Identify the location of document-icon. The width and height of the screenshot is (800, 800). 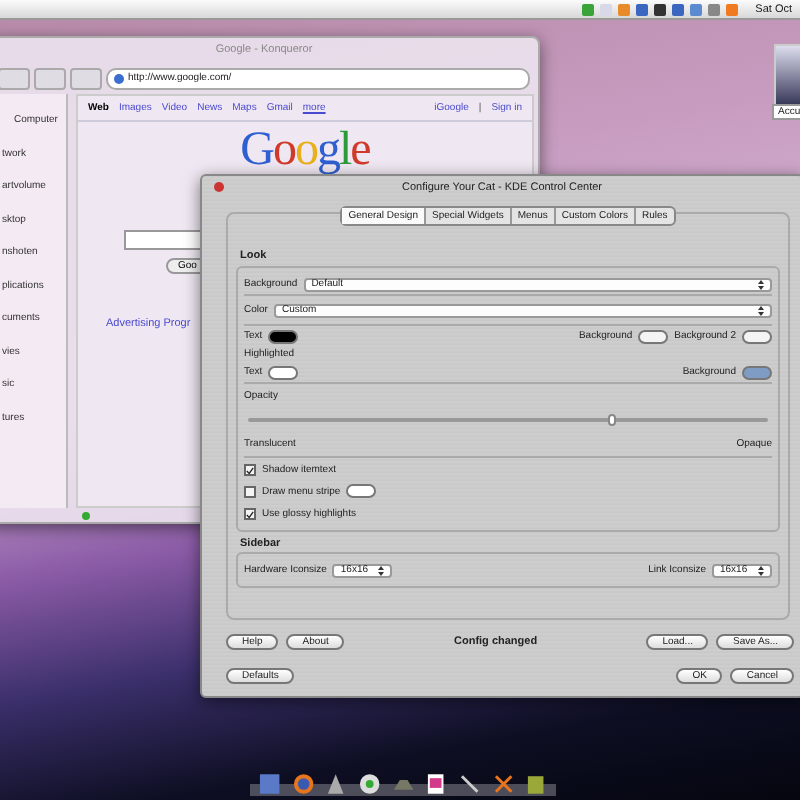
(436, 784).